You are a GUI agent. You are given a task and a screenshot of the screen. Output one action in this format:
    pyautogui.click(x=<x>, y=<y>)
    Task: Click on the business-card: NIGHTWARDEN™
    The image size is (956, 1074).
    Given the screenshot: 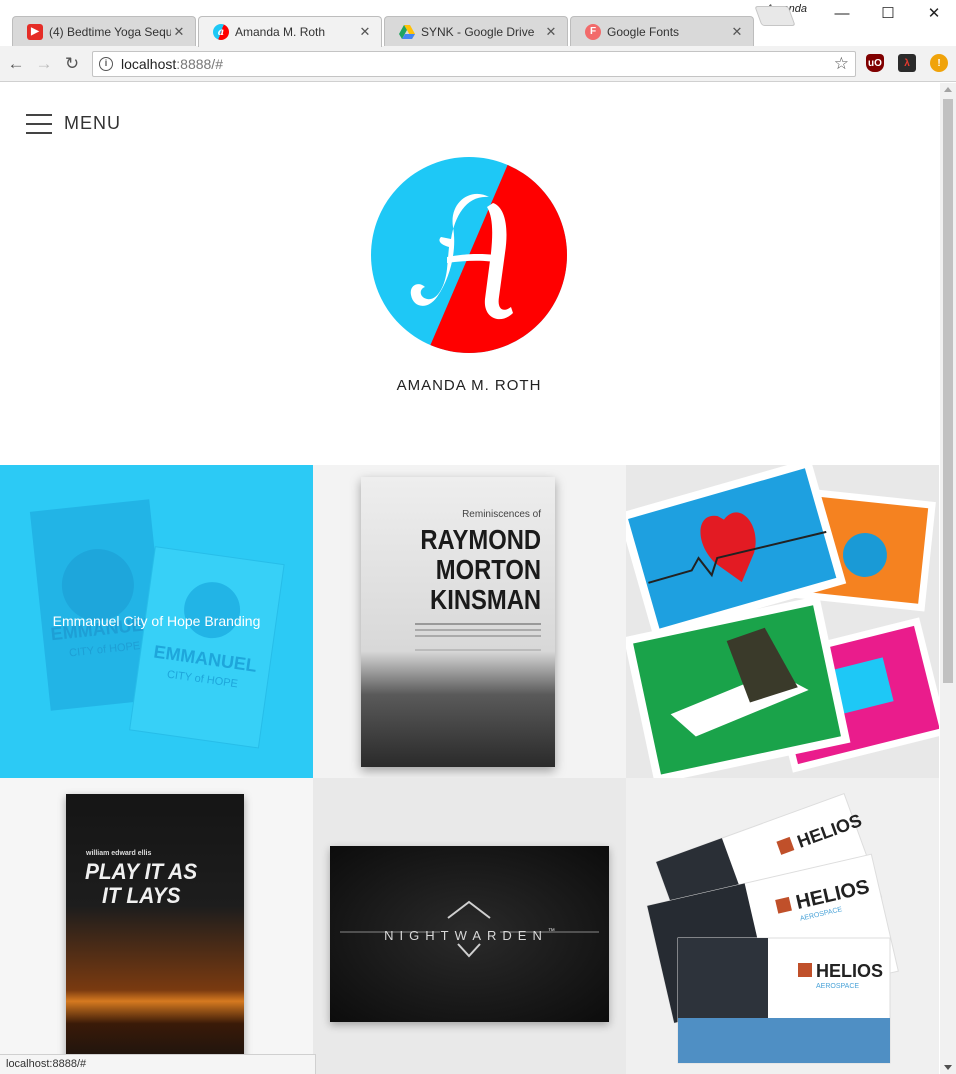 What is the action you would take?
    pyautogui.click(x=469, y=934)
    